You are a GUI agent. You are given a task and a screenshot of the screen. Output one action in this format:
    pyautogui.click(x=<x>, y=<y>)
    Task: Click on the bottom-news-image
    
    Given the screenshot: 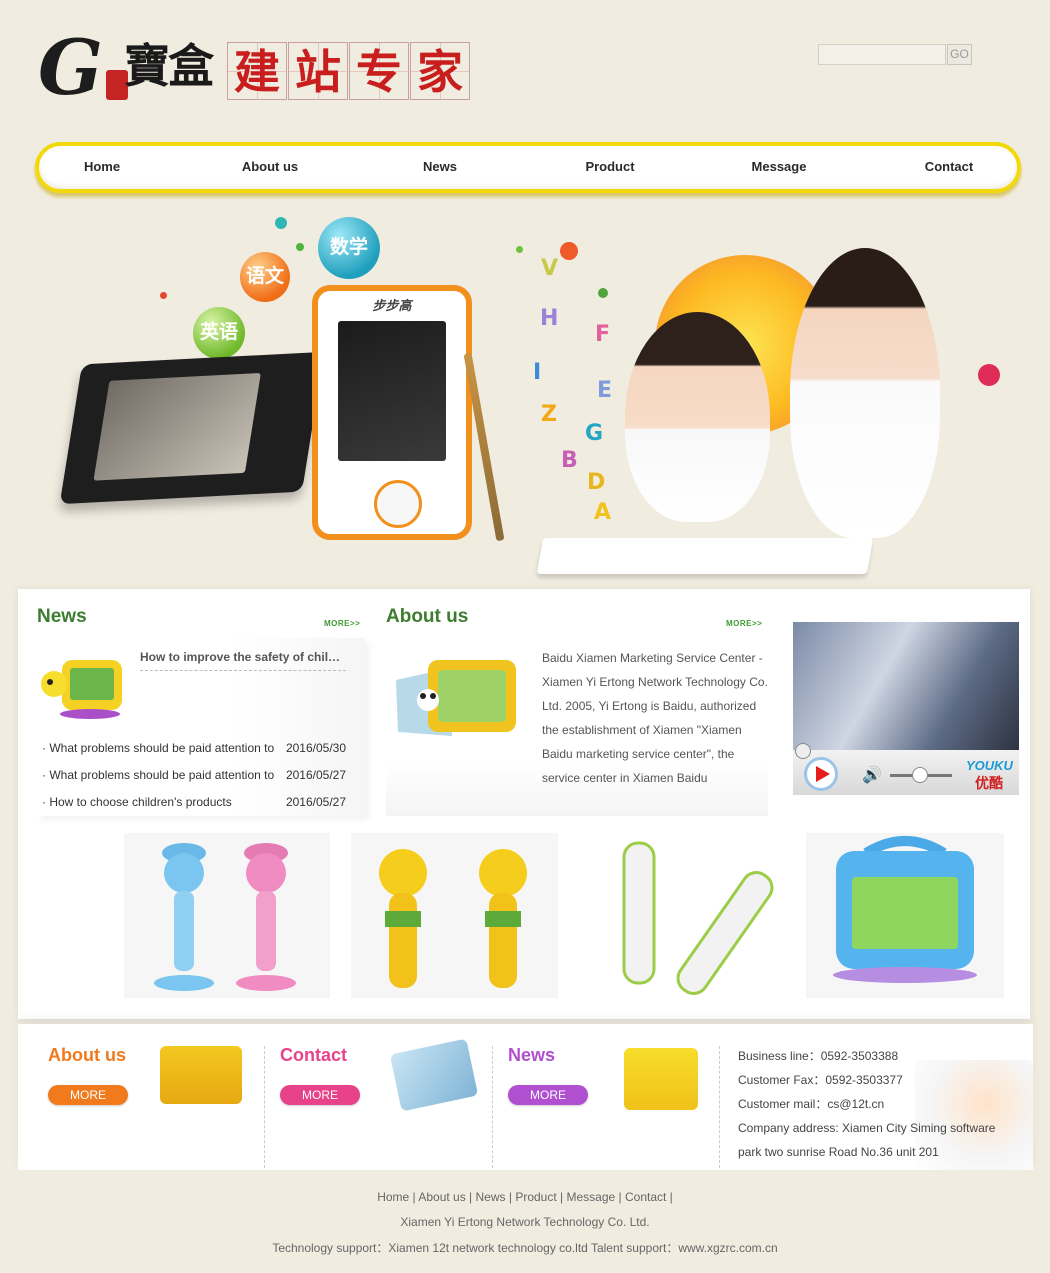 What is the action you would take?
    pyautogui.click(x=661, y=1079)
    